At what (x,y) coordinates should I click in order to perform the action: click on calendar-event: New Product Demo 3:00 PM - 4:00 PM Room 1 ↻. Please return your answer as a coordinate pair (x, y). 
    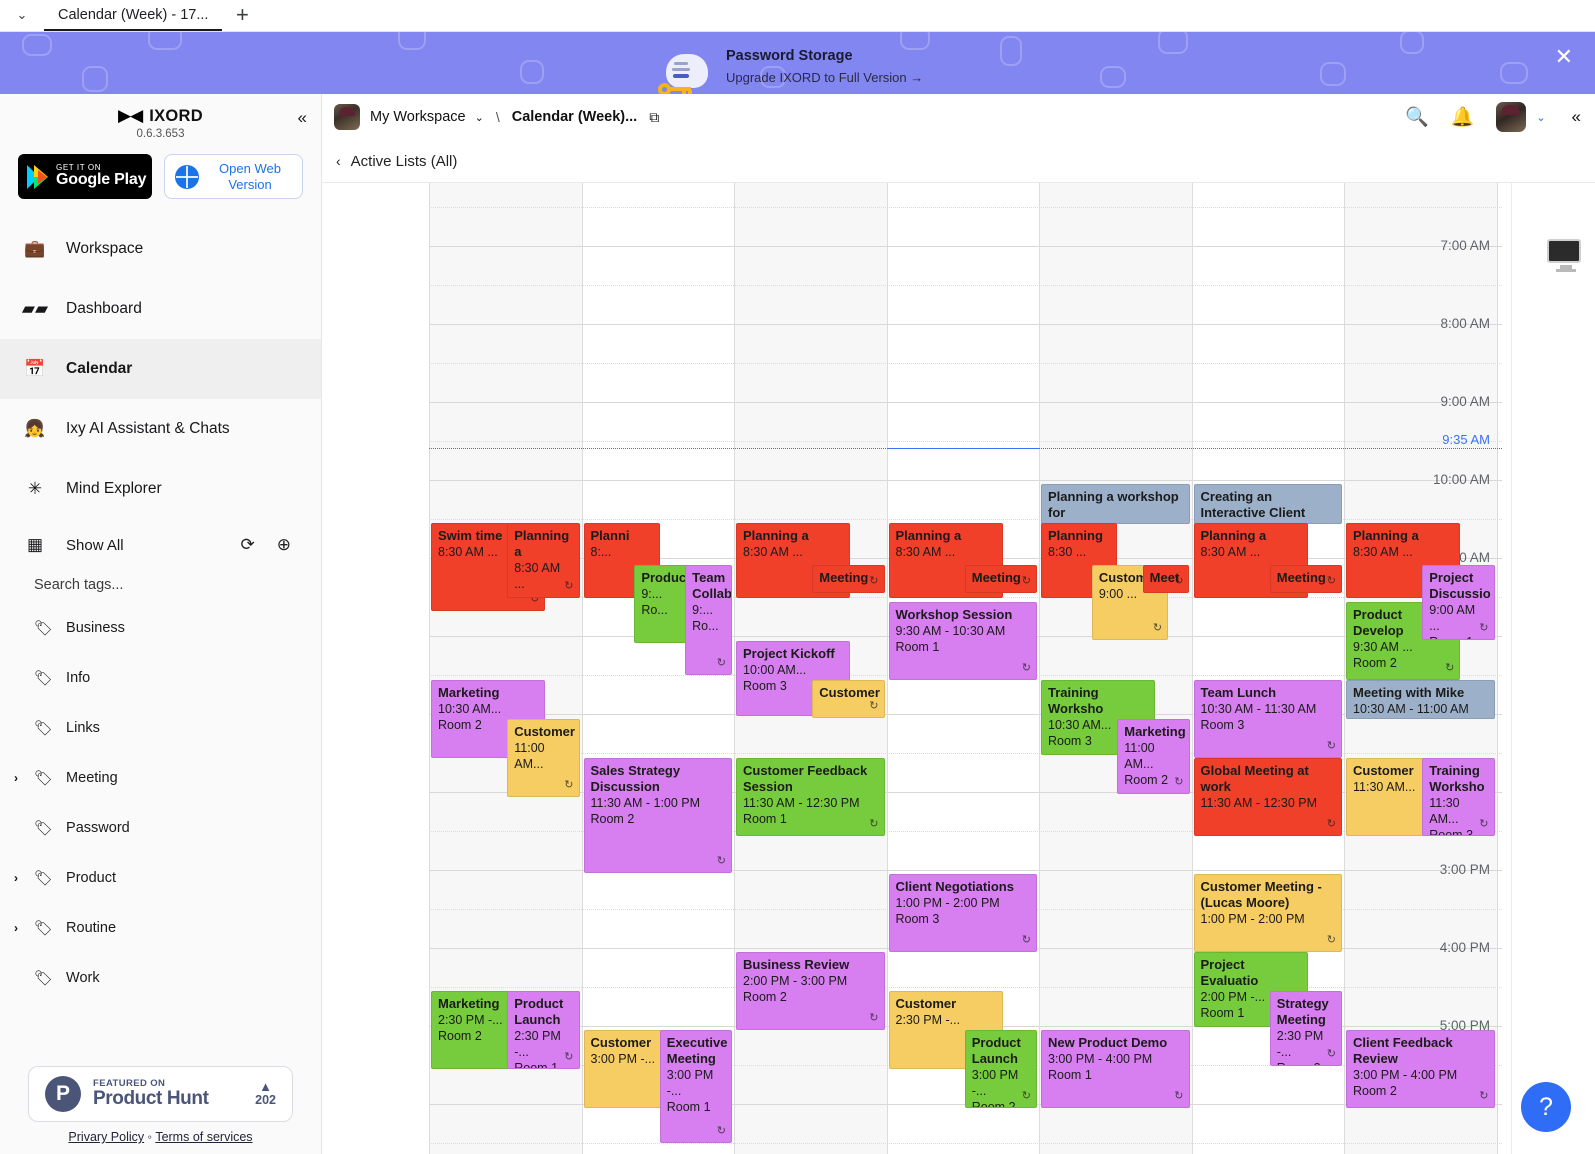
    Looking at the image, I should click on (1115, 1069).